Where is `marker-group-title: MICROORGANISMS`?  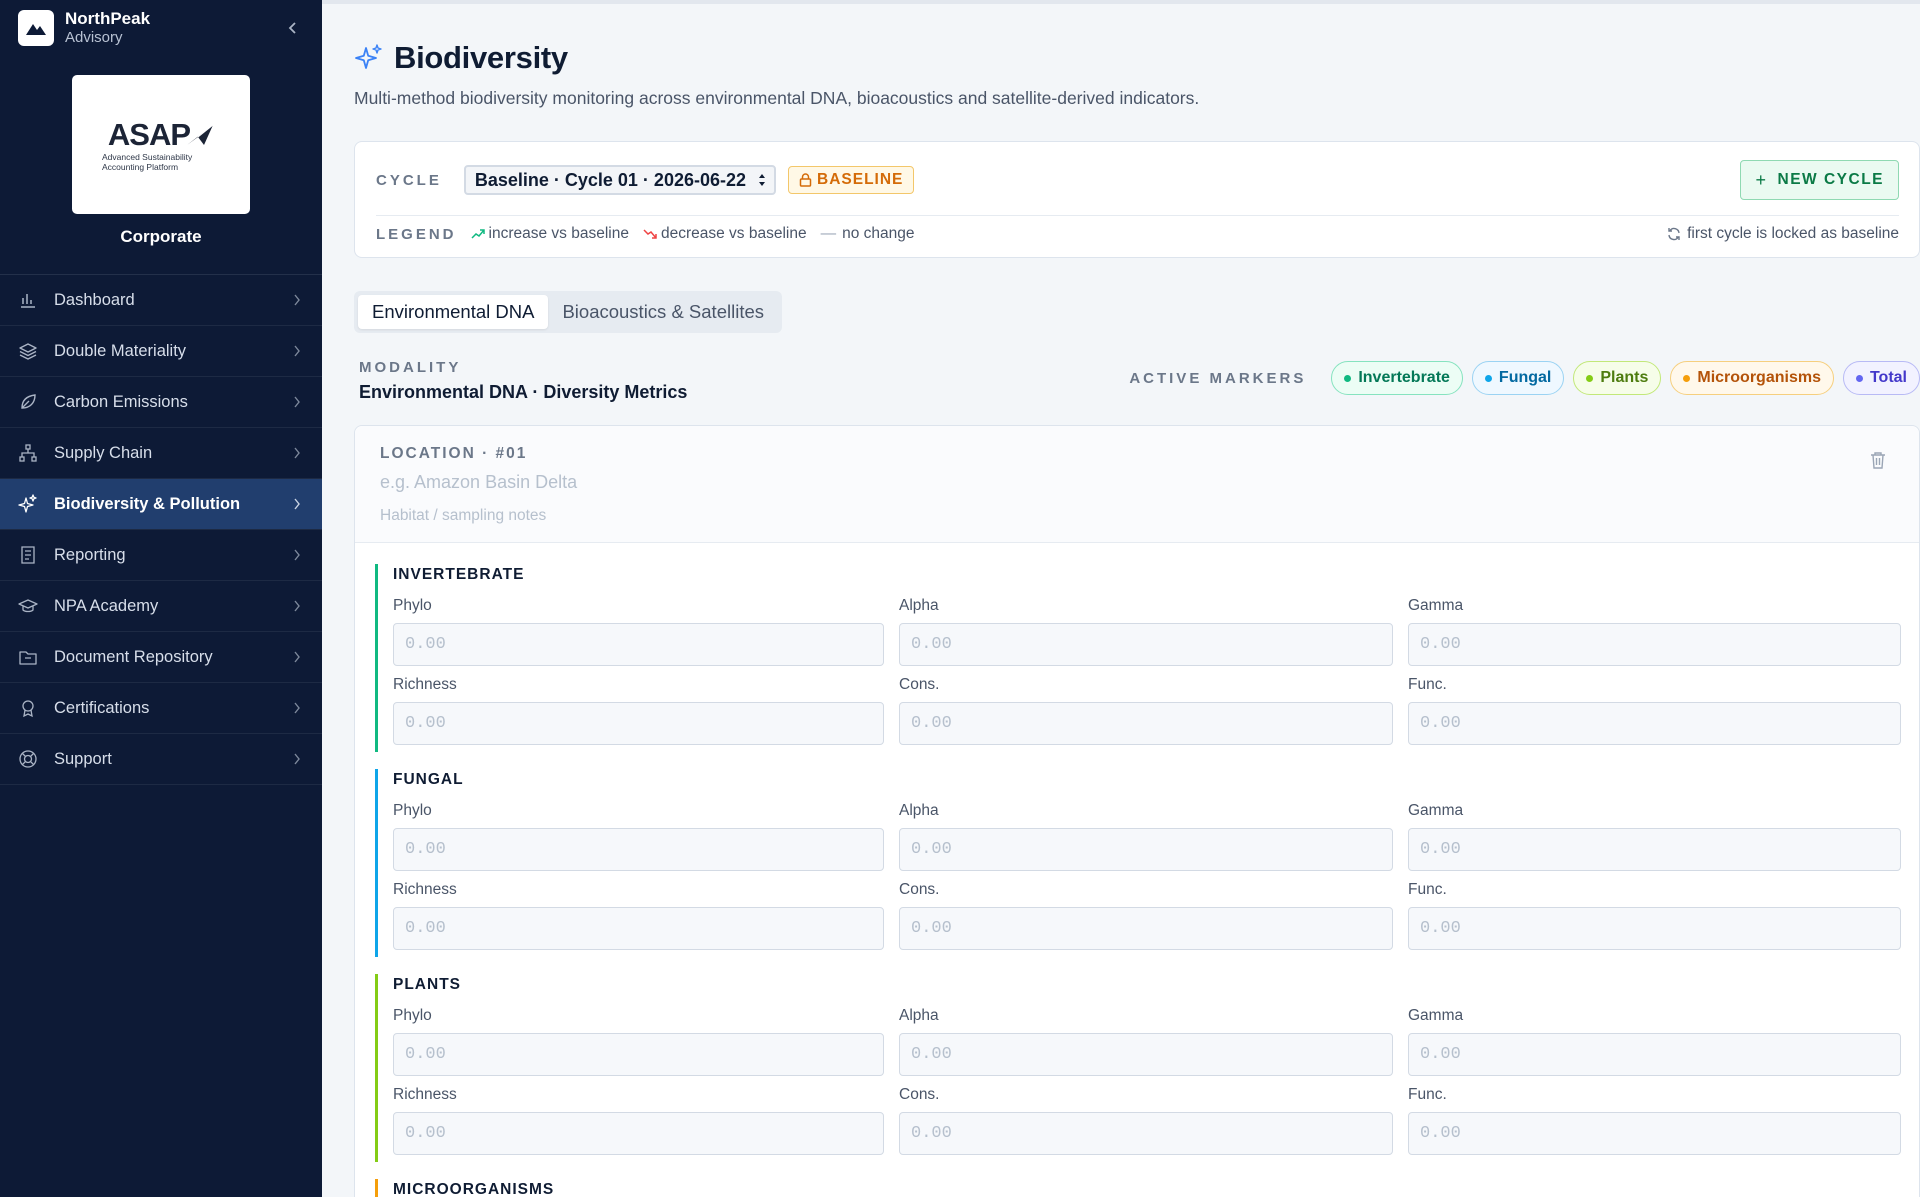 marker-group-title: MICROORGANISMS is located at coordinates (474, 1189).